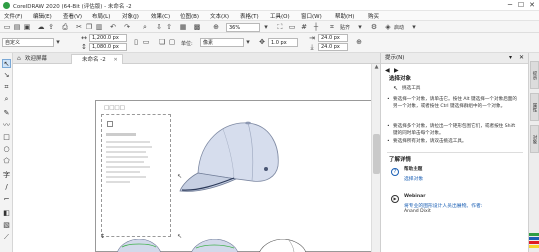 Image resolution: width=539 pixels, height=252 pixels. What do you see at coordinates (6, 75) in the screenshot?
I see `shape-tool-icon: ↘` at bounding box center [6, 75].